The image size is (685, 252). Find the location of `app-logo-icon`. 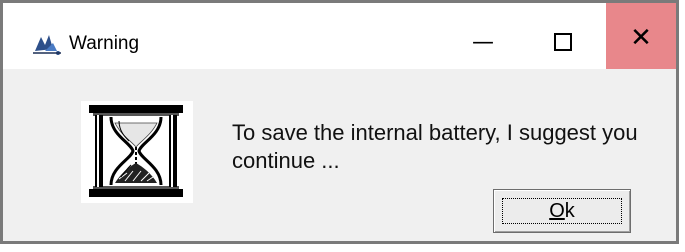

app-logo-icon is located at coordinates (47, 45).